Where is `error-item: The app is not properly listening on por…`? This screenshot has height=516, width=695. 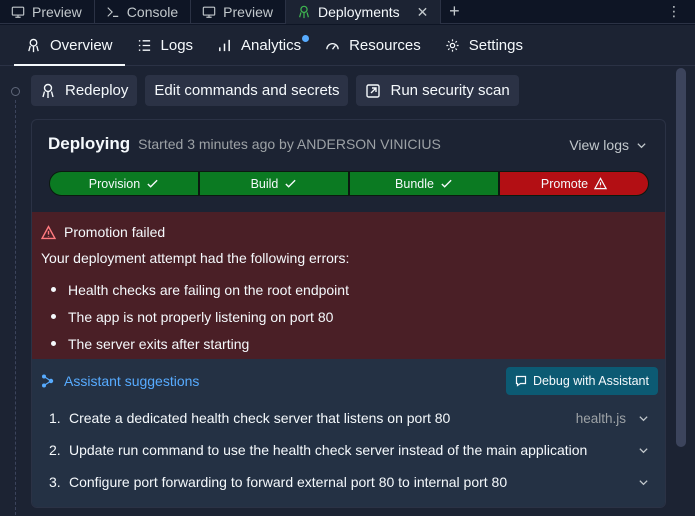
error-item: The app is not properly listening on por… is located at coordinates (201, 316).